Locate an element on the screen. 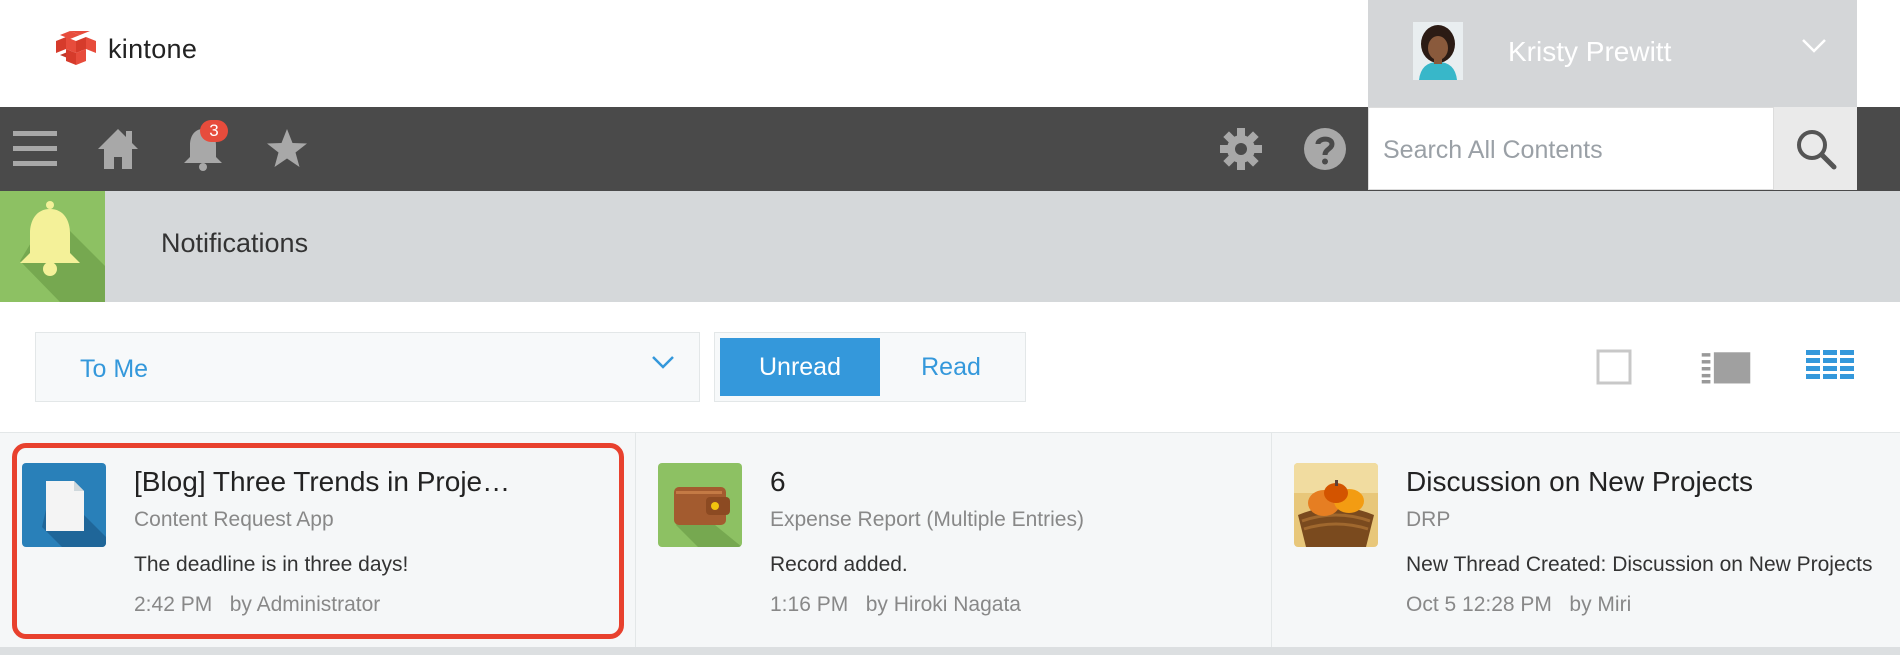 The image size is (1900, 655). notification-message: Record added. is located at coordinates (839, 564).